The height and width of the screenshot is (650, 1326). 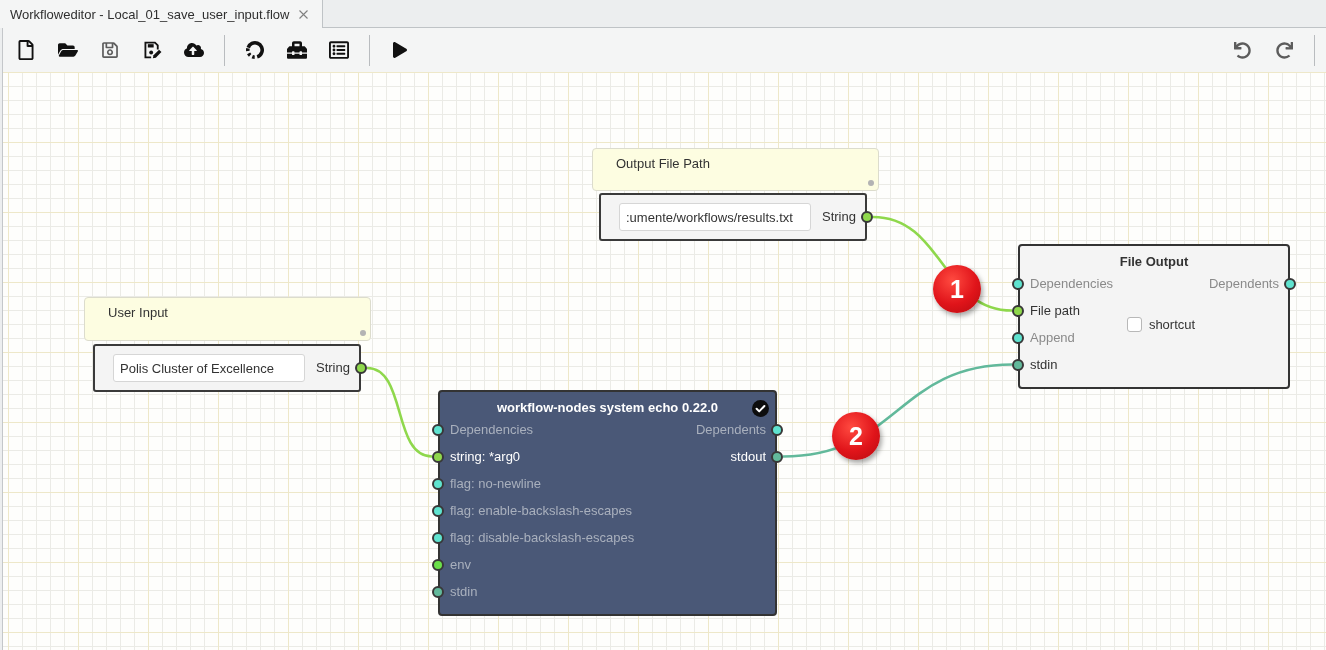 What do you see at coordinates (209, 368) in the screenshot?
I see `text-field: Polis Cluster of Excellence` at bounding box center [209, 368].